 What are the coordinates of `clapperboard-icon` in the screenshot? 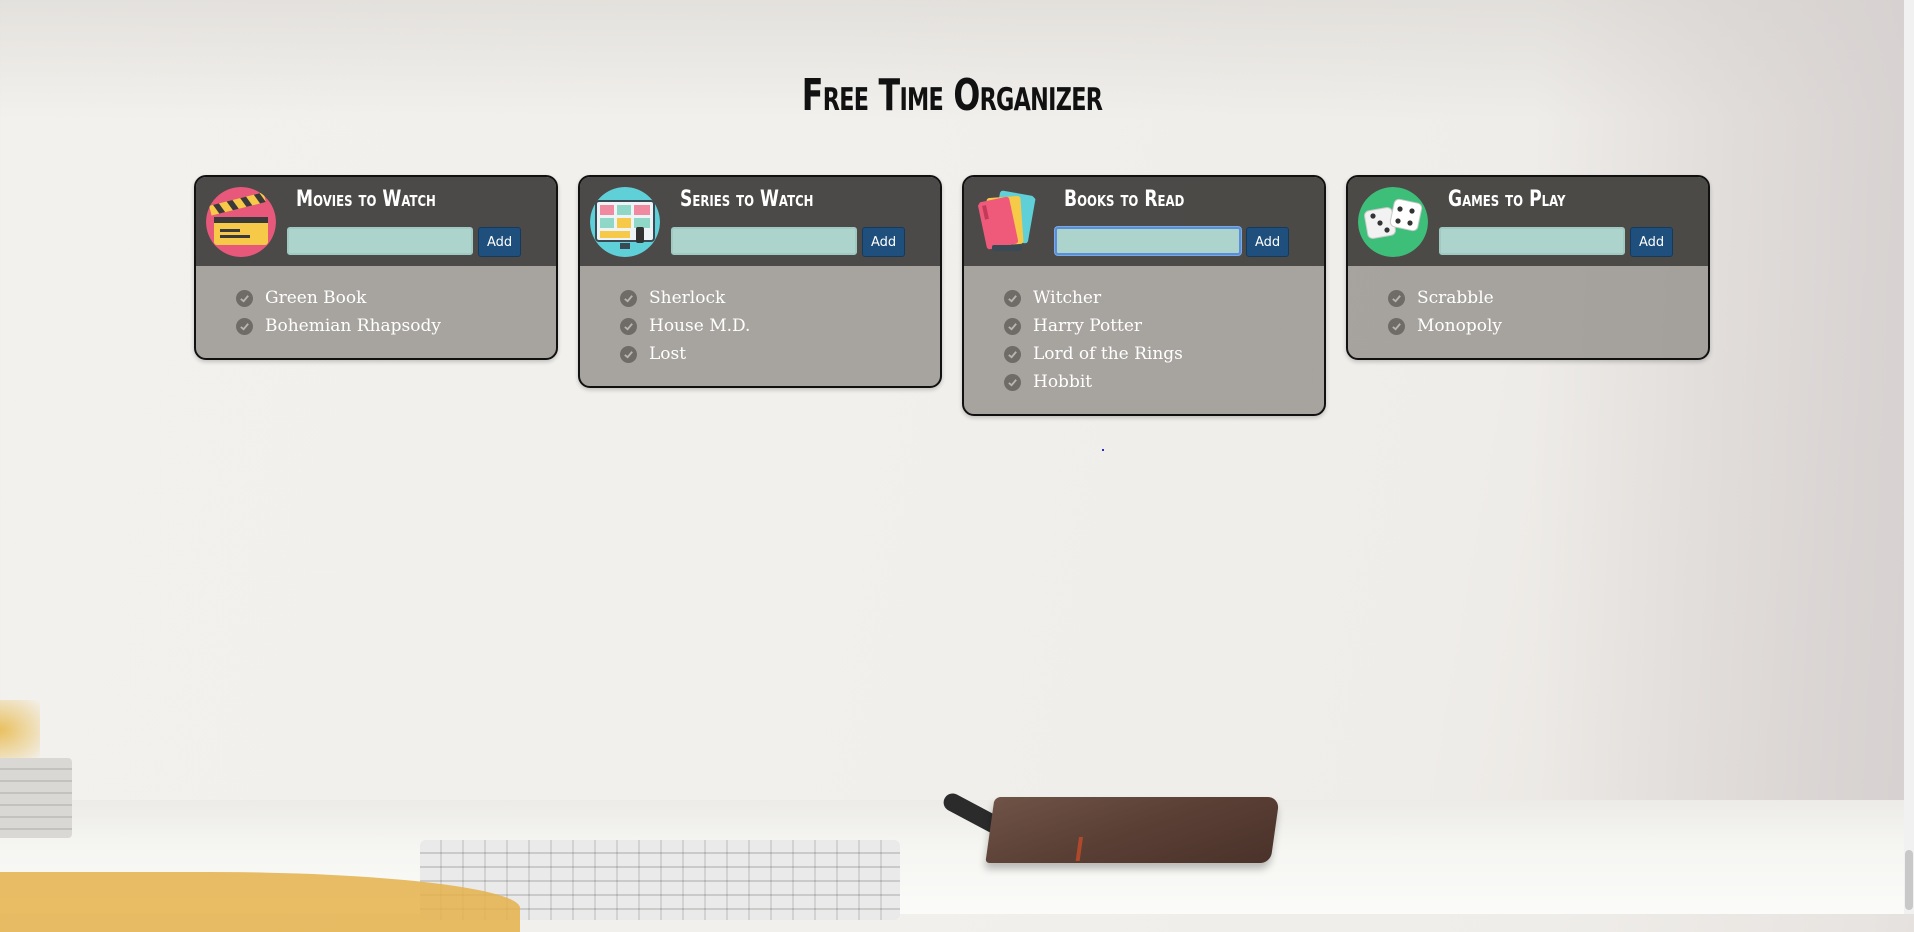 It's located at (241, 222).